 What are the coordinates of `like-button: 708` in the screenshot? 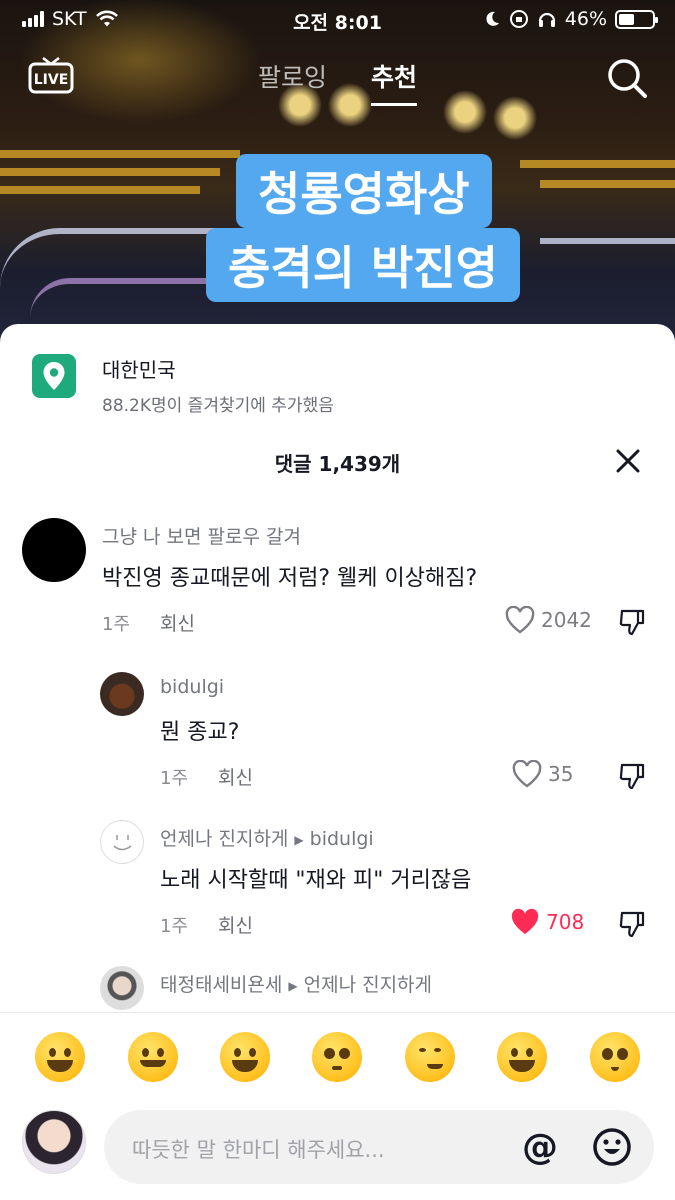 It's located at (547, 922).